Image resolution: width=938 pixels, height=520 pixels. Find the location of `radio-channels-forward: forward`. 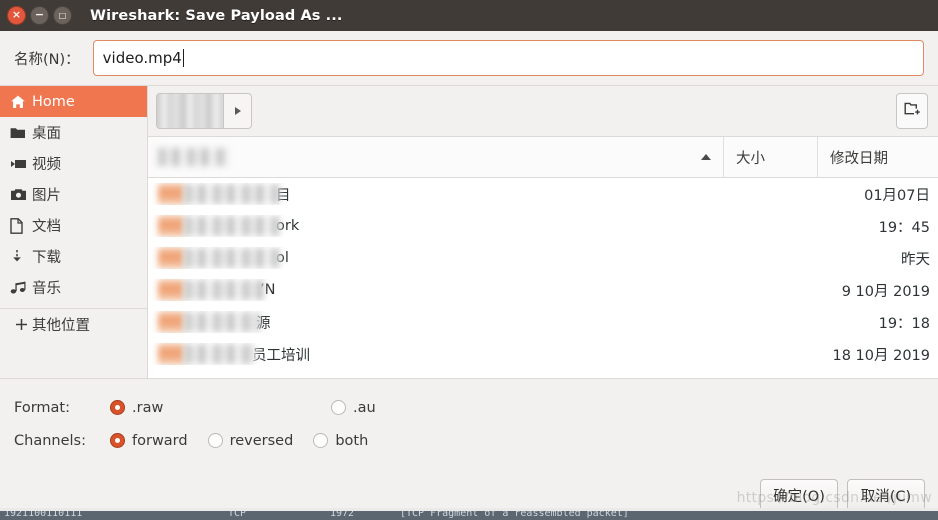

radio-channels-forward: forward is located at coordinates (149, 441).